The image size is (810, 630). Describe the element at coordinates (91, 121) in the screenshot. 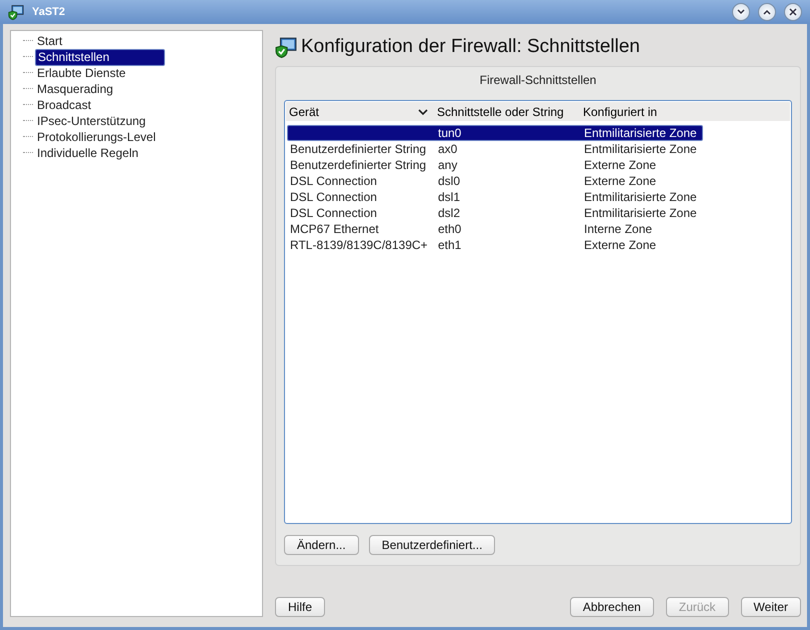

I see `tree-item: IPsec-Unterstützung` at that location.